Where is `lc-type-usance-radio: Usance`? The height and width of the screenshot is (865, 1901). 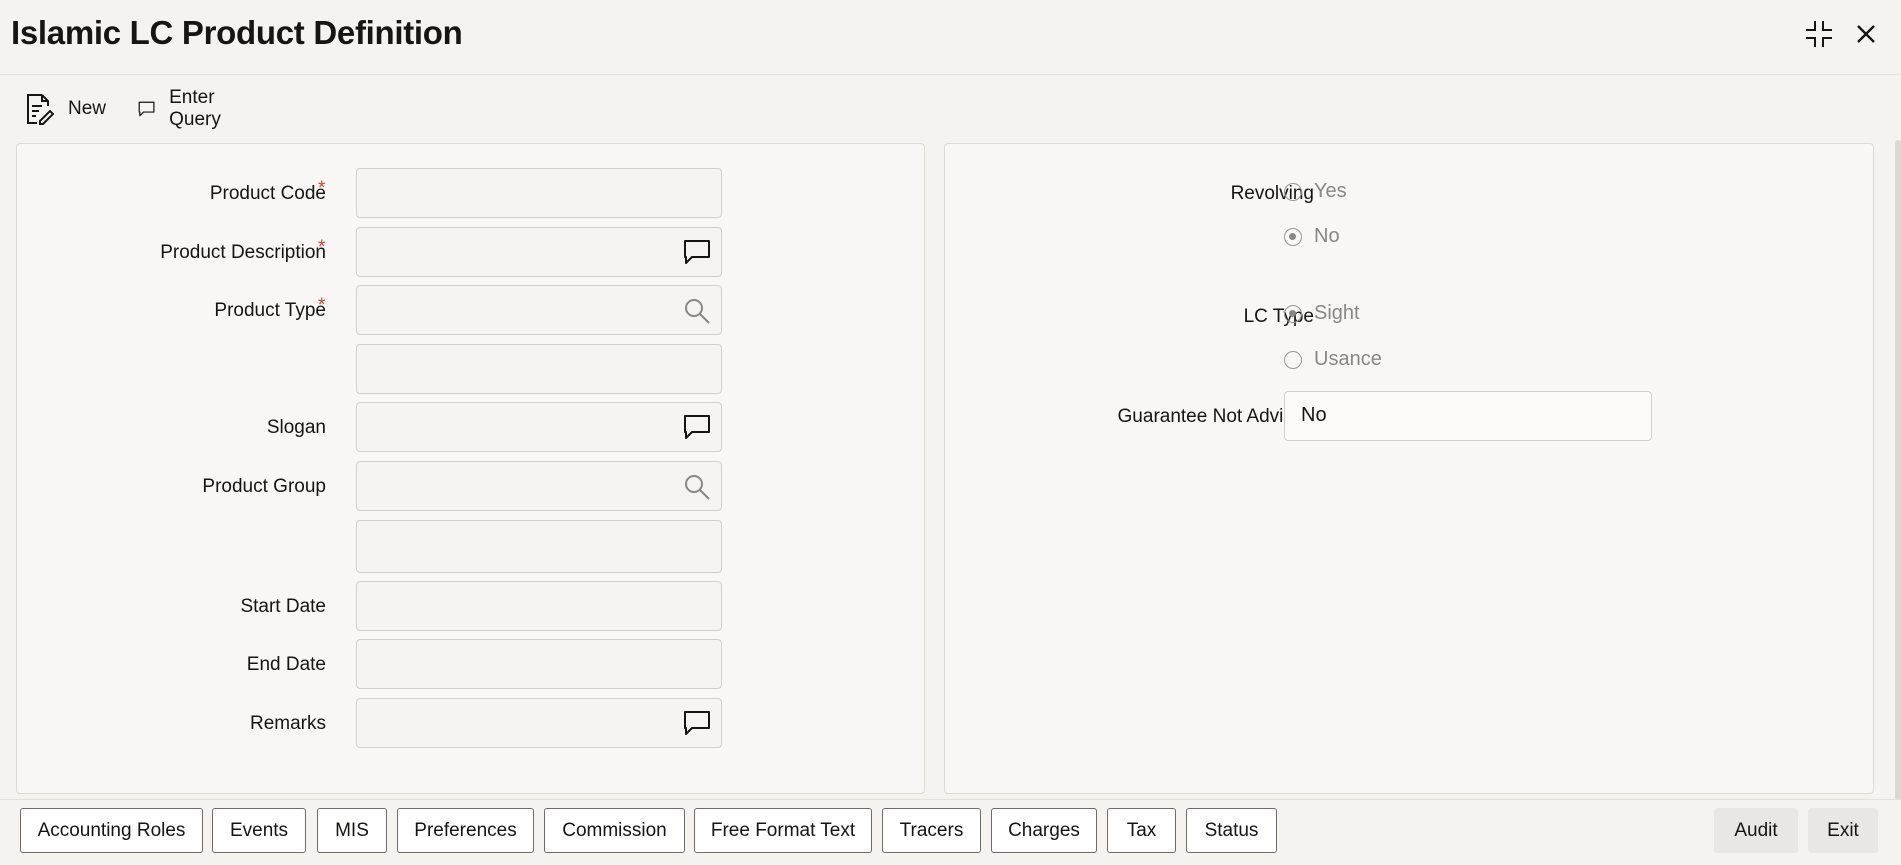
lc-type-usance-radio: Usance is located at coordinates (1333, 359).